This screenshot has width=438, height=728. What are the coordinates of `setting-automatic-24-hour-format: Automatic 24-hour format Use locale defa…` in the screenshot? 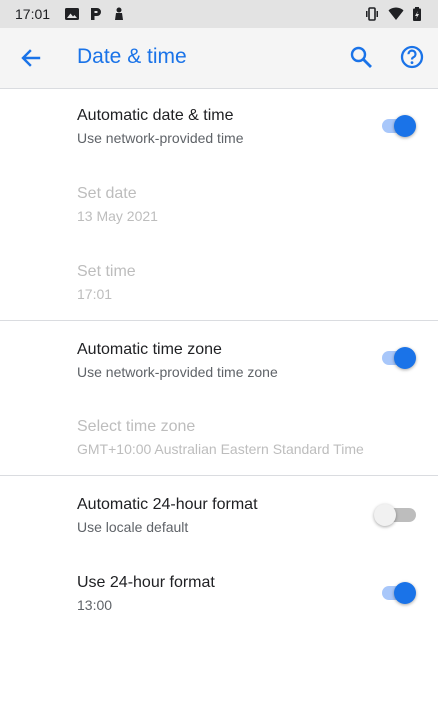 It's located at (219, 515).